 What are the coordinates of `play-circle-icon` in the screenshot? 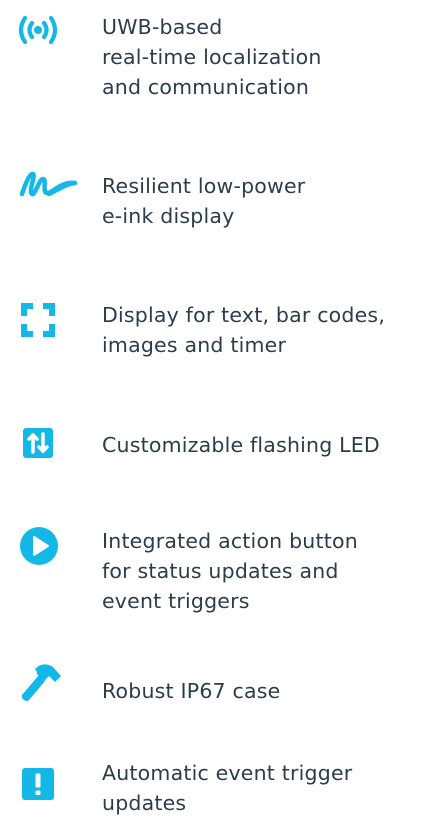 It's located at (39, 546).